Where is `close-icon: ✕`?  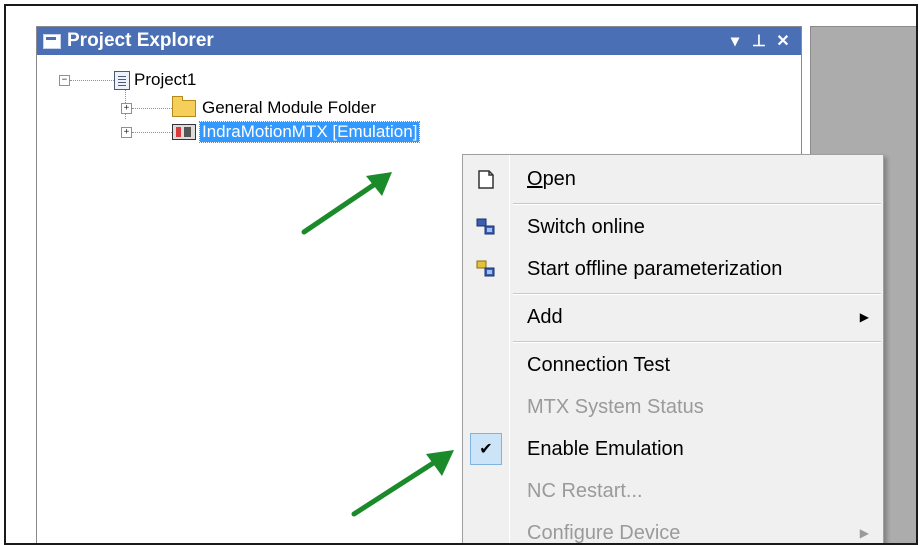 close-icon: ✕ is located at coordinates (783, 41).